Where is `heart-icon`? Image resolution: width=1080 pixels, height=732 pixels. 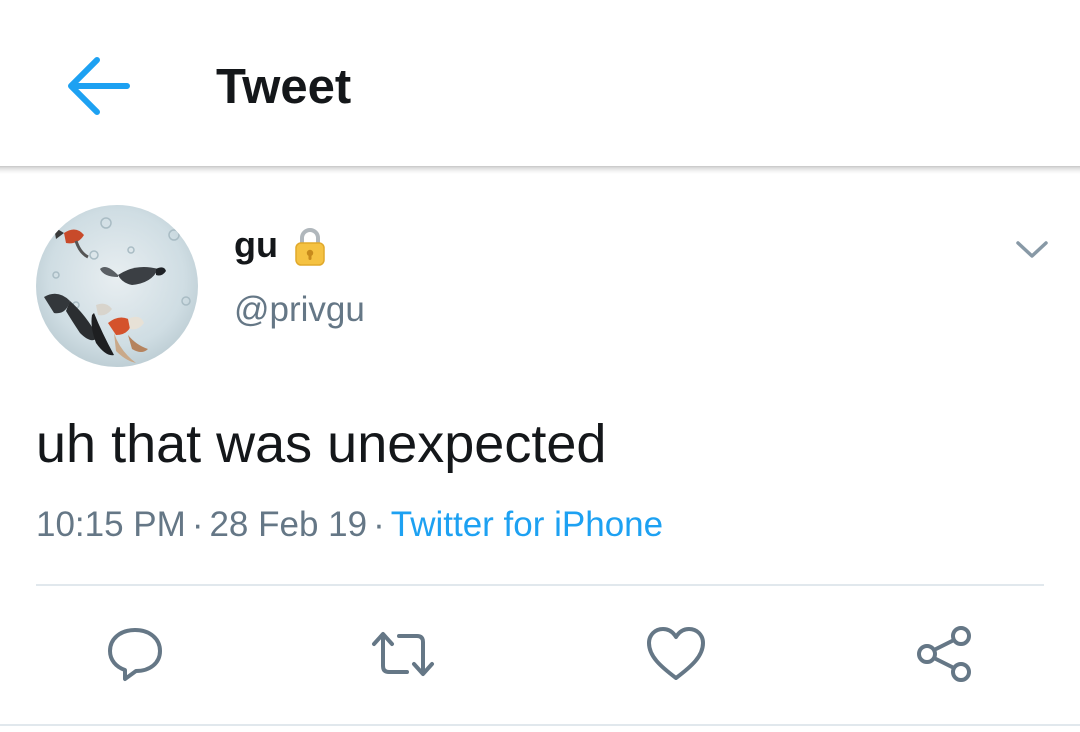 heart-icon is located at coordinates (676, 653).